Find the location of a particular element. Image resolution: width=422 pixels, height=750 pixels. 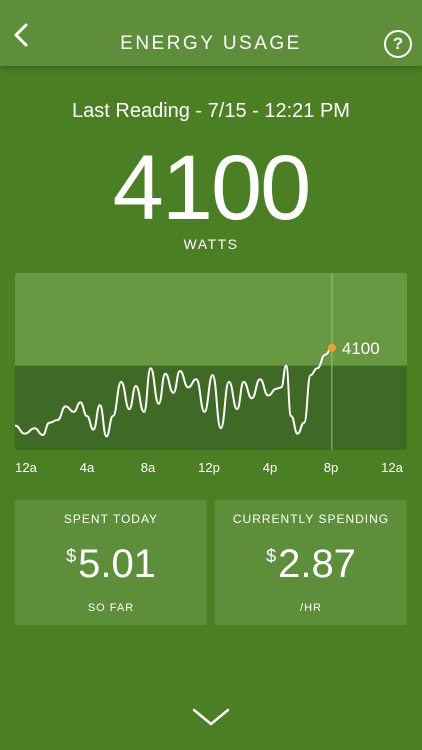

spent-today-value: 5.01 is located at coordinates (117, 564).